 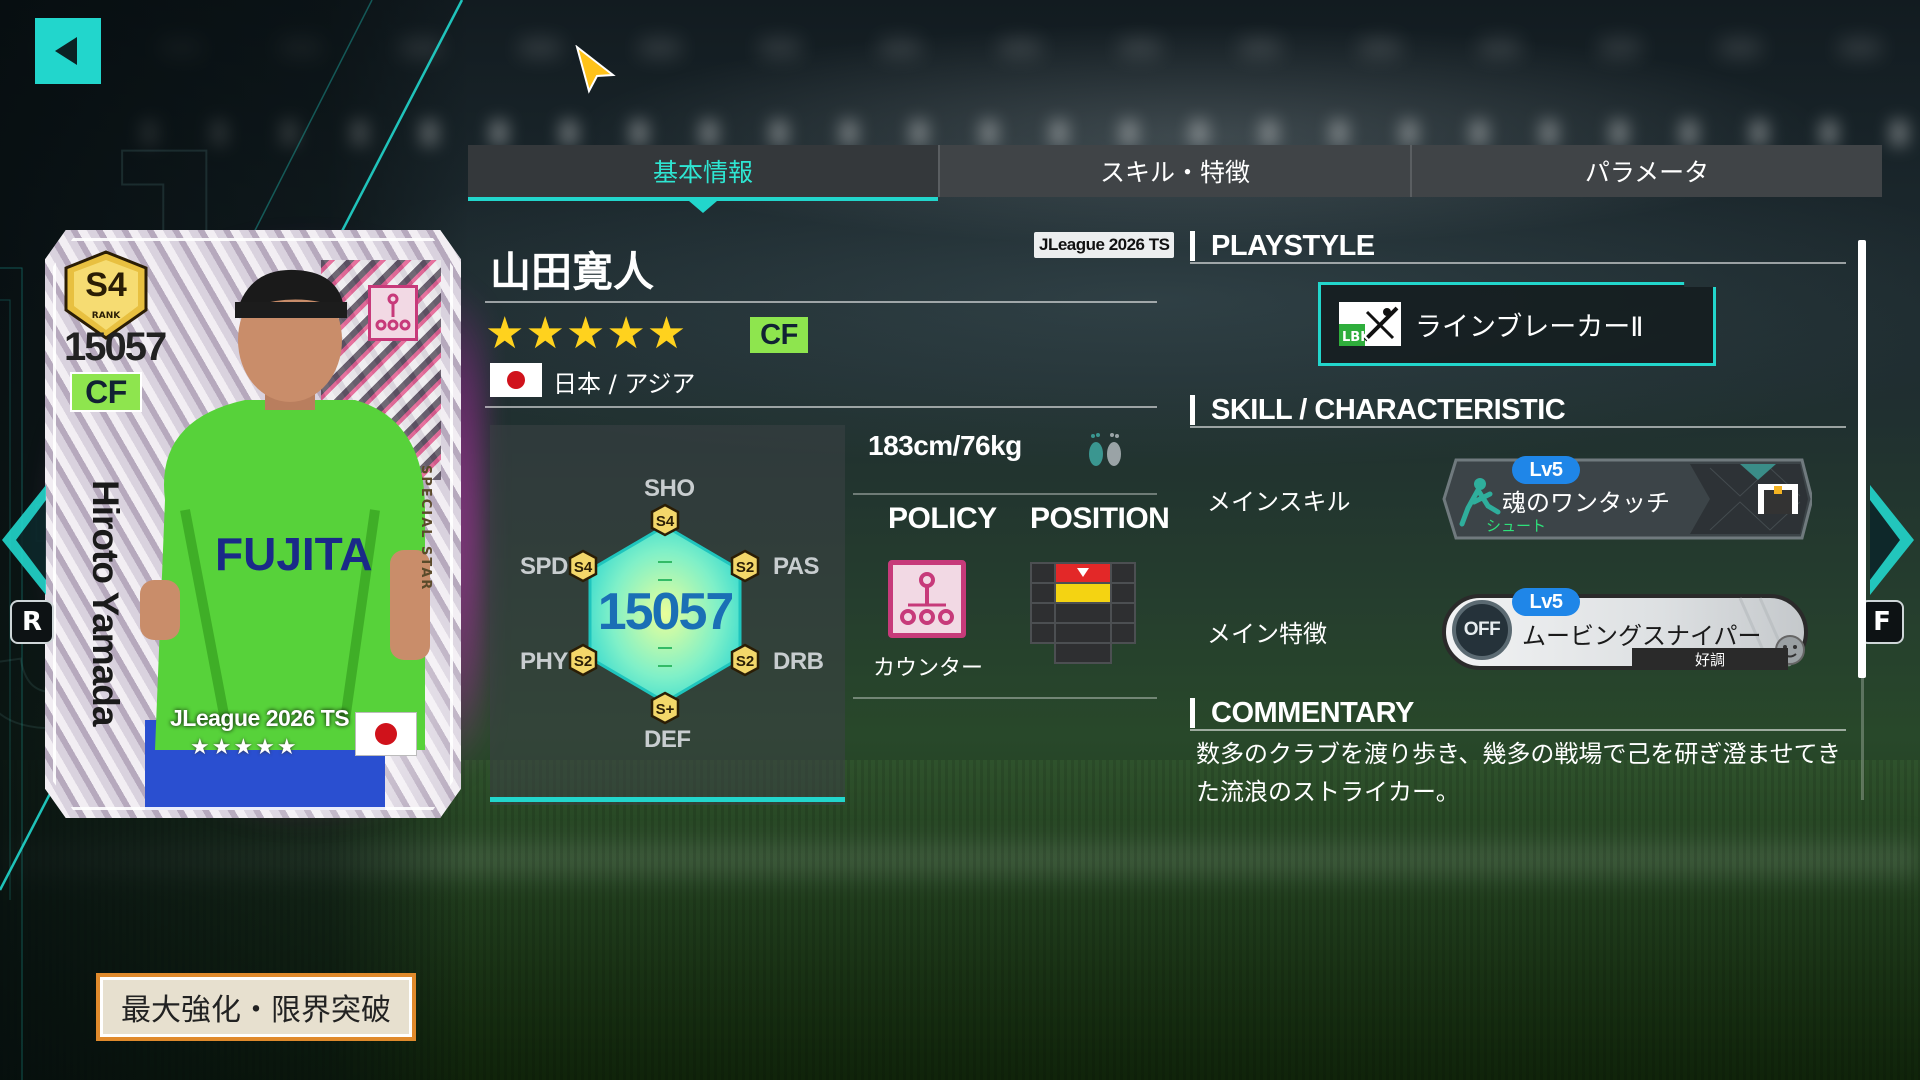 I want to click on body-size: 183cm/76kg, so click(x=945, y=445).